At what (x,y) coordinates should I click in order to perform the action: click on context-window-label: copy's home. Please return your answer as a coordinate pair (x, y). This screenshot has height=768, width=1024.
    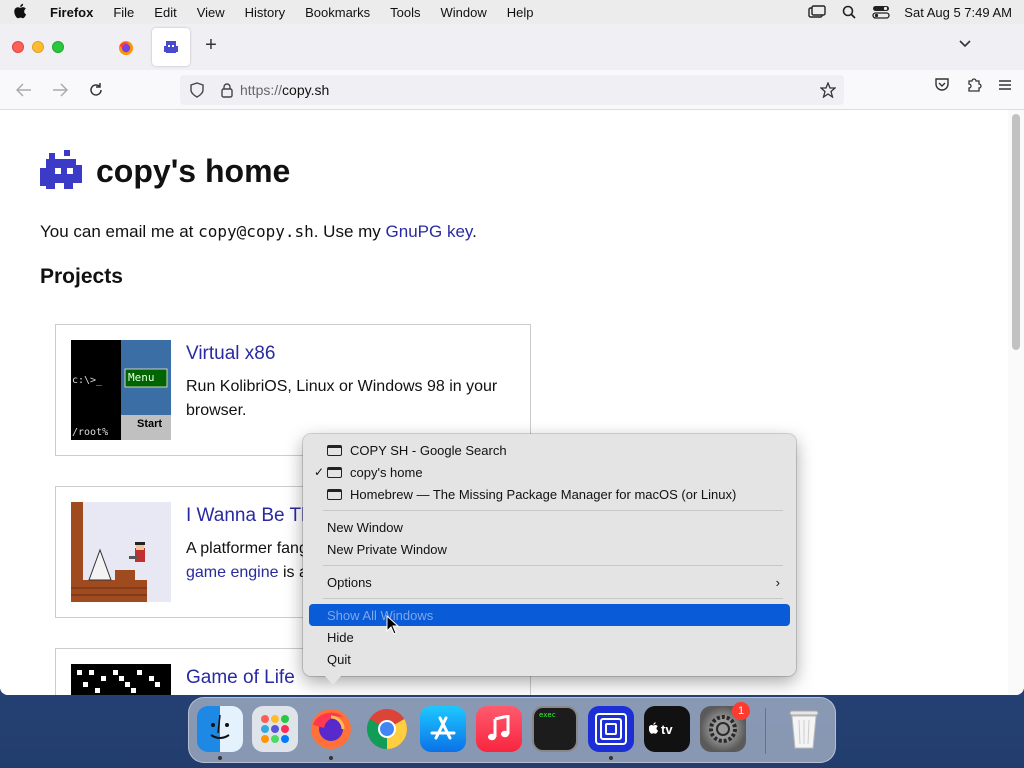
    Looking at the image, I should click on (386, 472).